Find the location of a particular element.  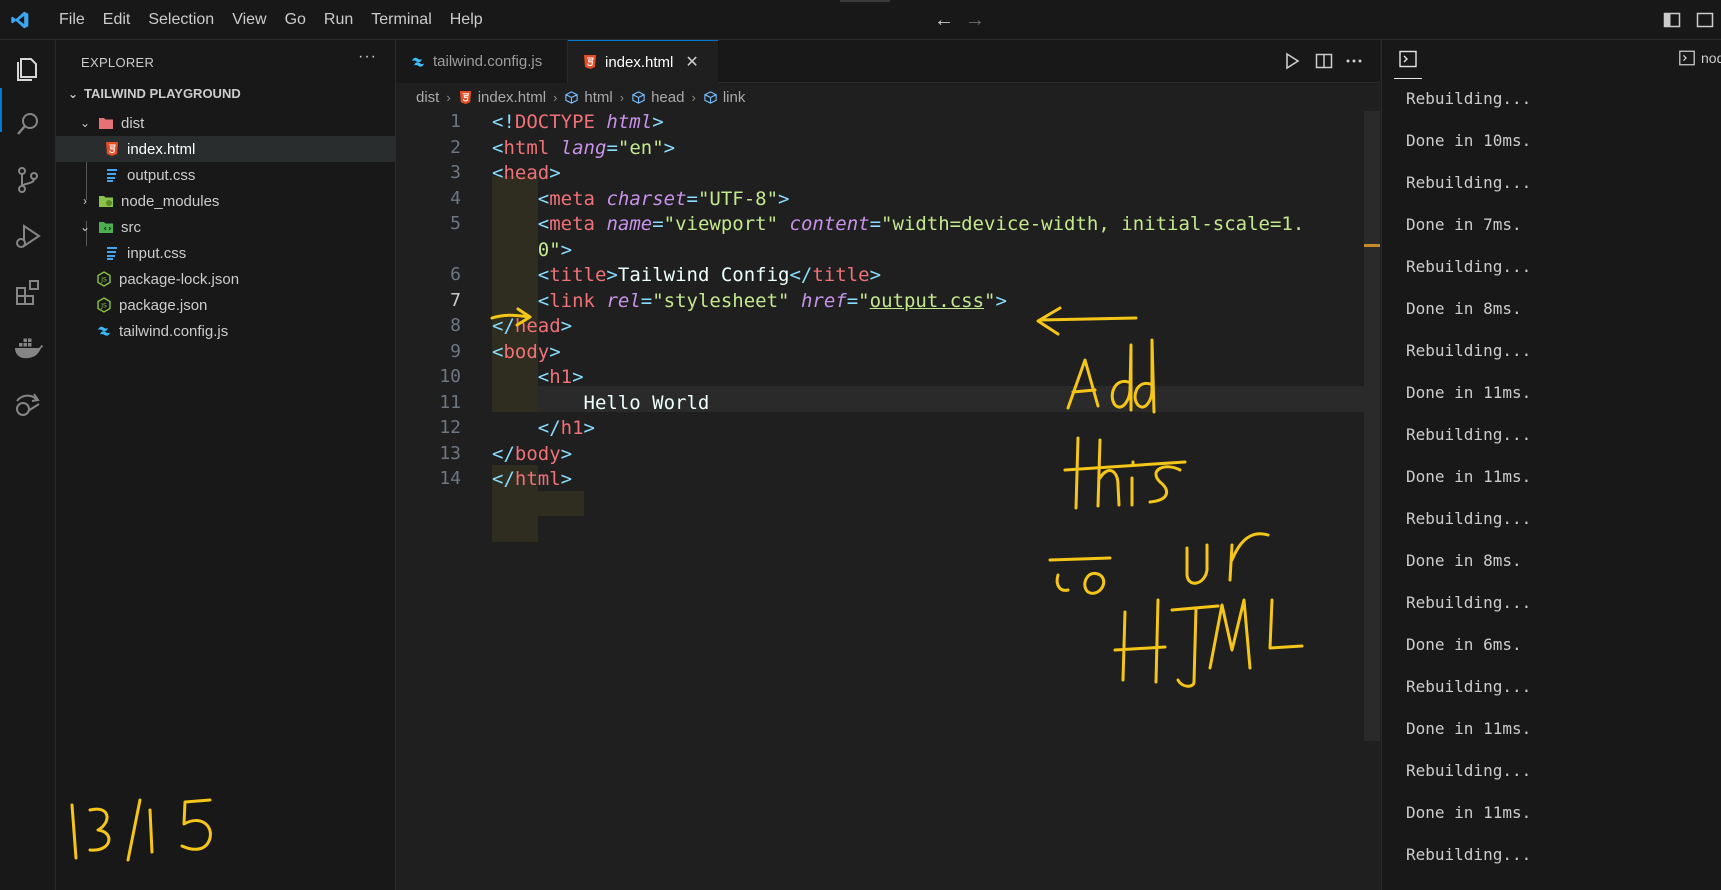

project-header: ⌄ TAILWIND PLAYGROUND is located at coordinates (153, 93).